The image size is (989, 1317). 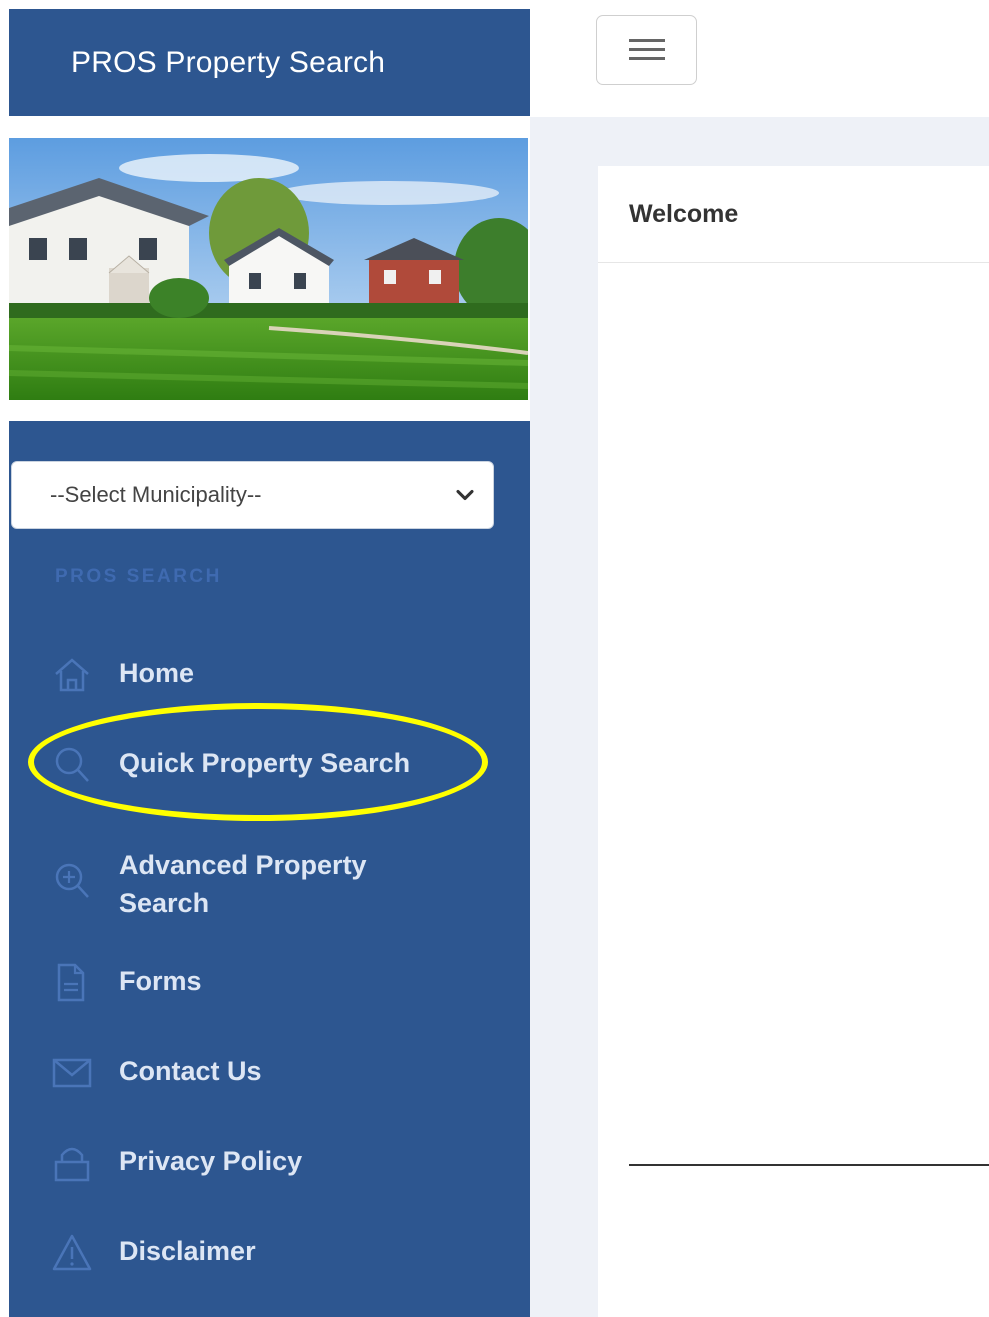 I want to click on sidebar-item-quick-property-search: Quick Property Search, so click(x=269, y=767).